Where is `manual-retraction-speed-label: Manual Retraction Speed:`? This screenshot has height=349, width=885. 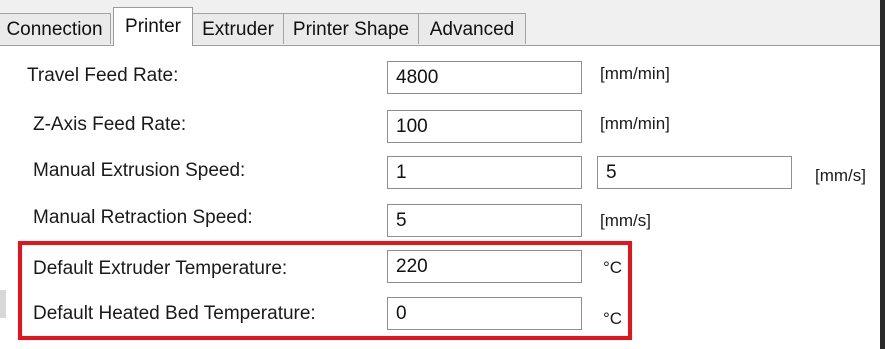 manual-retraction-speed-label: Manual Retraction Speed: is located at coordinates (143, 217).